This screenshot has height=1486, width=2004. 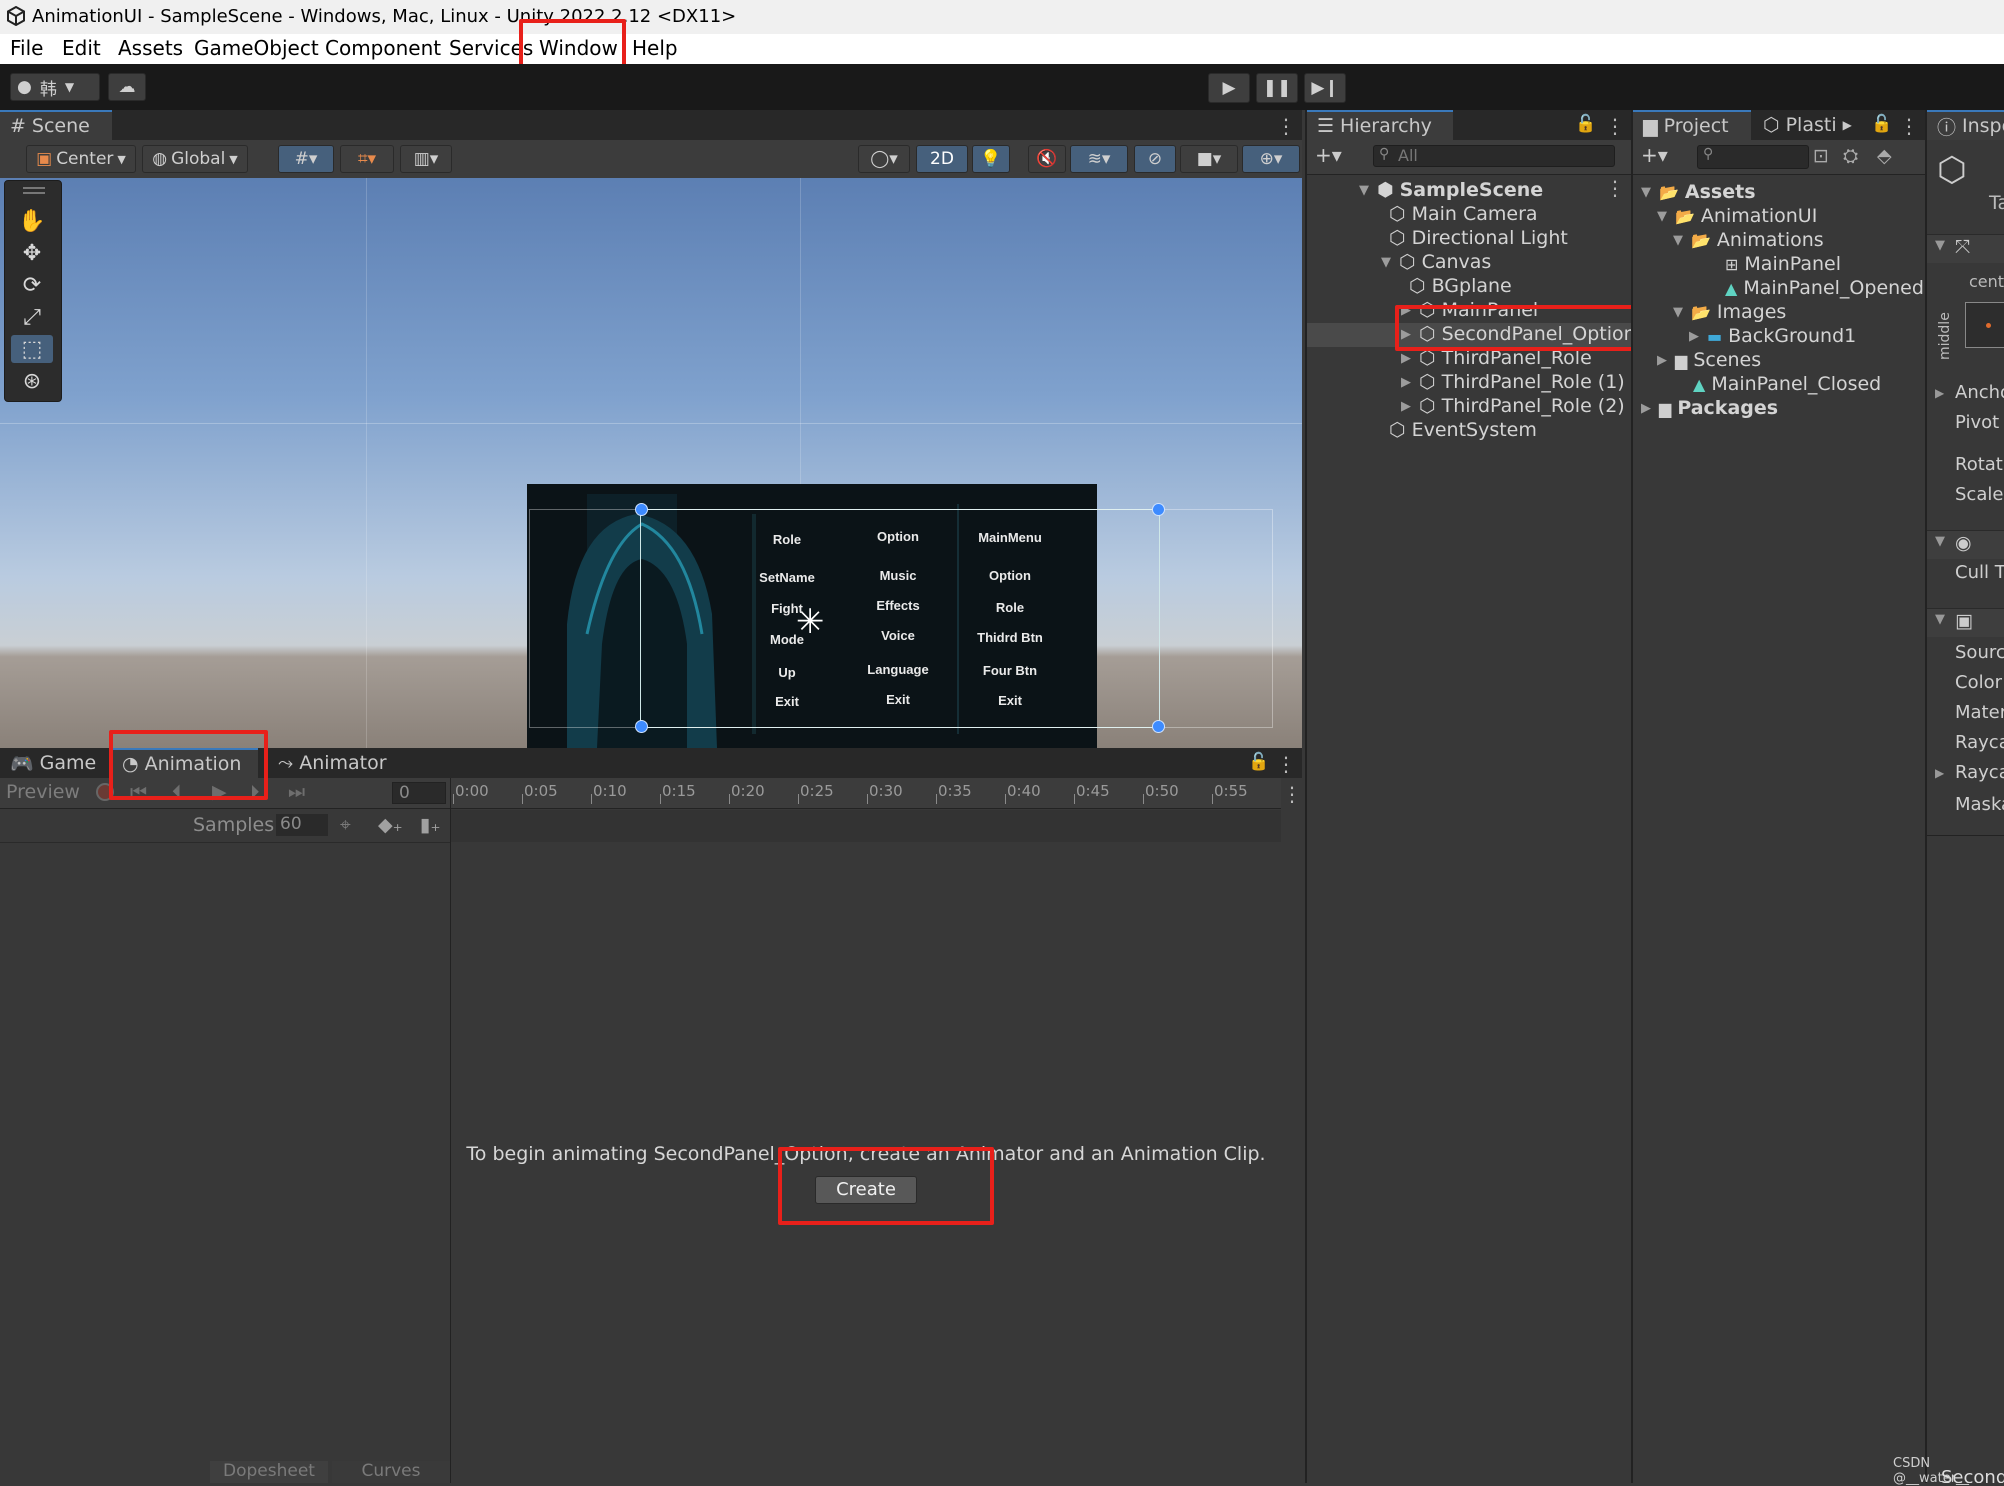 What do you see at coordinates (1380, 125) in the screenshot?
I see `tab-hierarchy: ☰ Hierarchy` at bounding box center [1380, 125].